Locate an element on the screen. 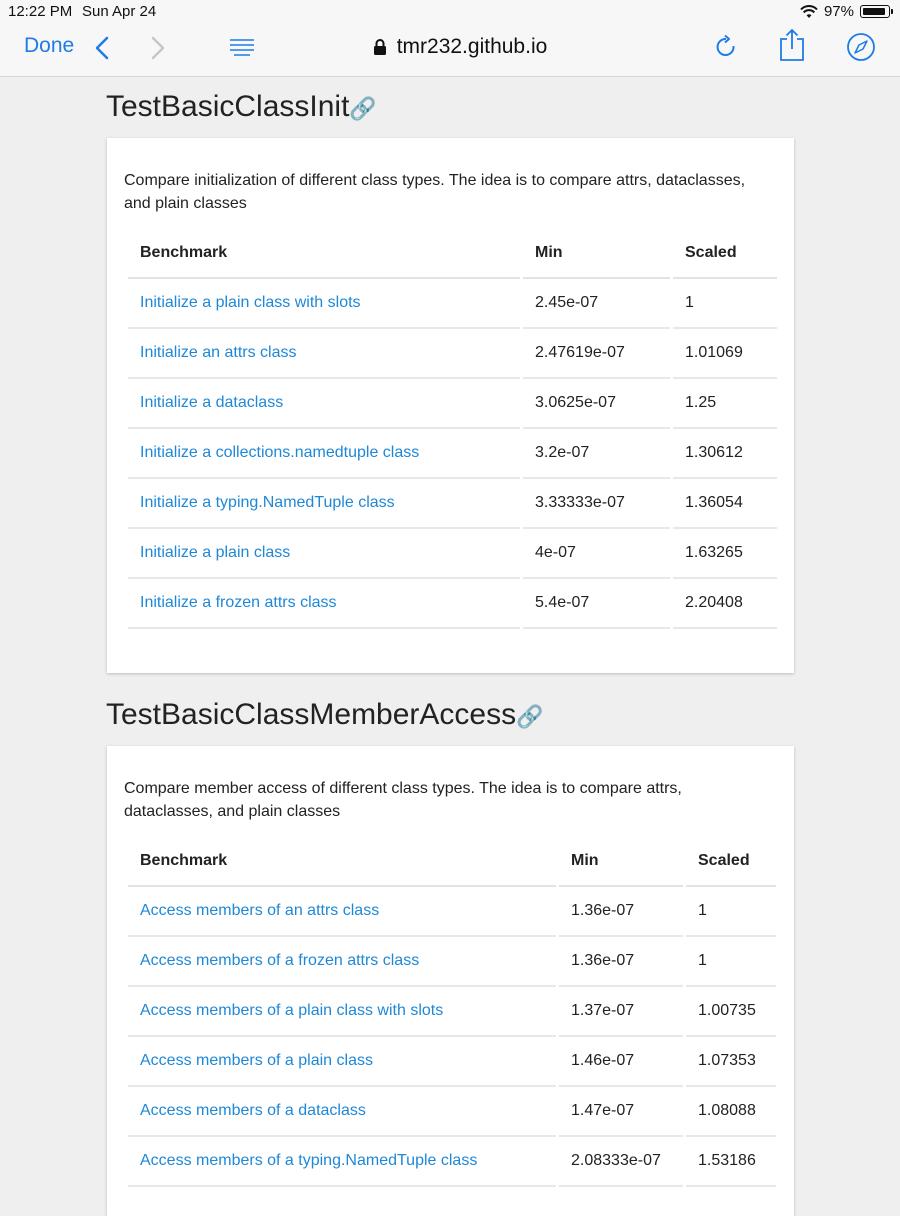 The width and height of the screenshot is (900, 1216). reload-button is located at coordinates (726, 47).